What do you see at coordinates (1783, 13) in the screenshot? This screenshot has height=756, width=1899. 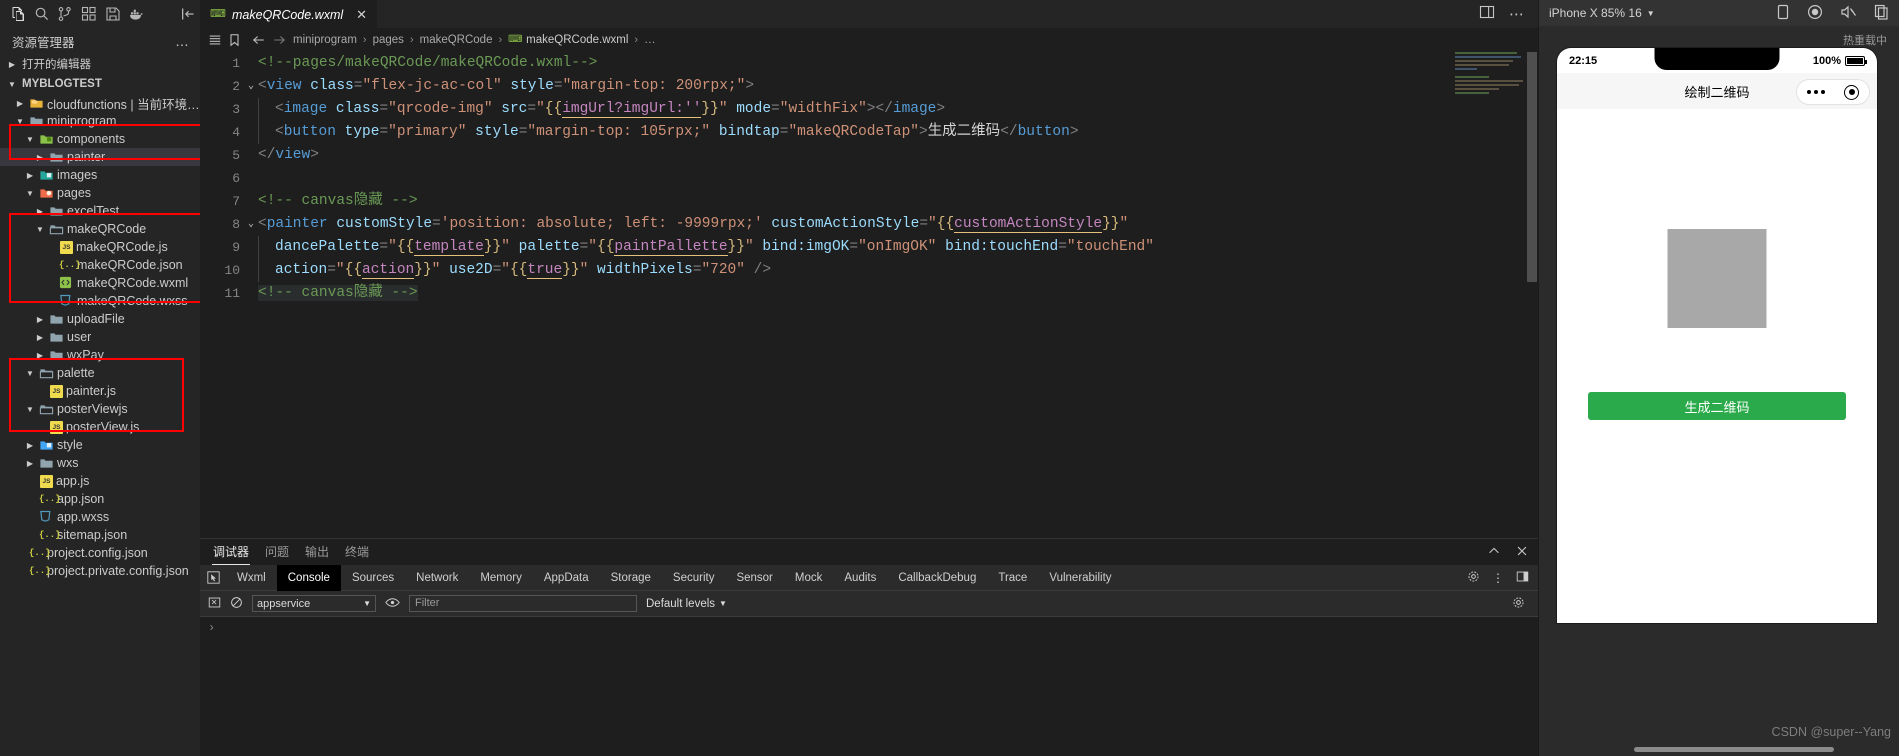 I see `device-rotate-icon` at bounding box center [1783, 13].